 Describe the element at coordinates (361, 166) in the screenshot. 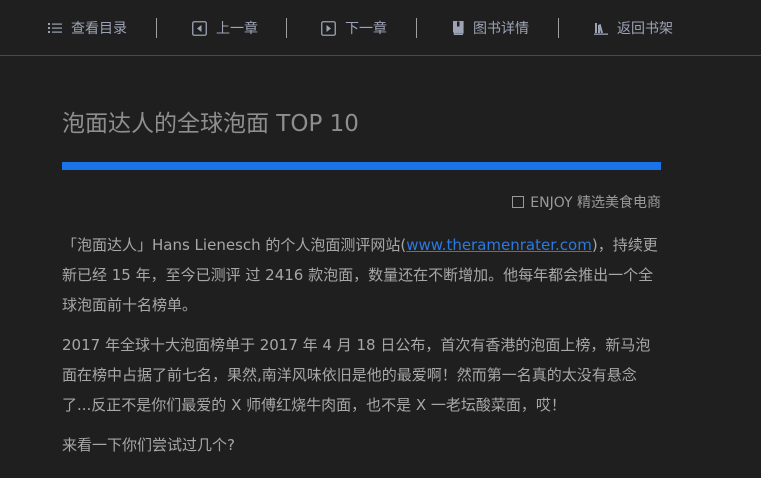

I see `title-underline` at that location.